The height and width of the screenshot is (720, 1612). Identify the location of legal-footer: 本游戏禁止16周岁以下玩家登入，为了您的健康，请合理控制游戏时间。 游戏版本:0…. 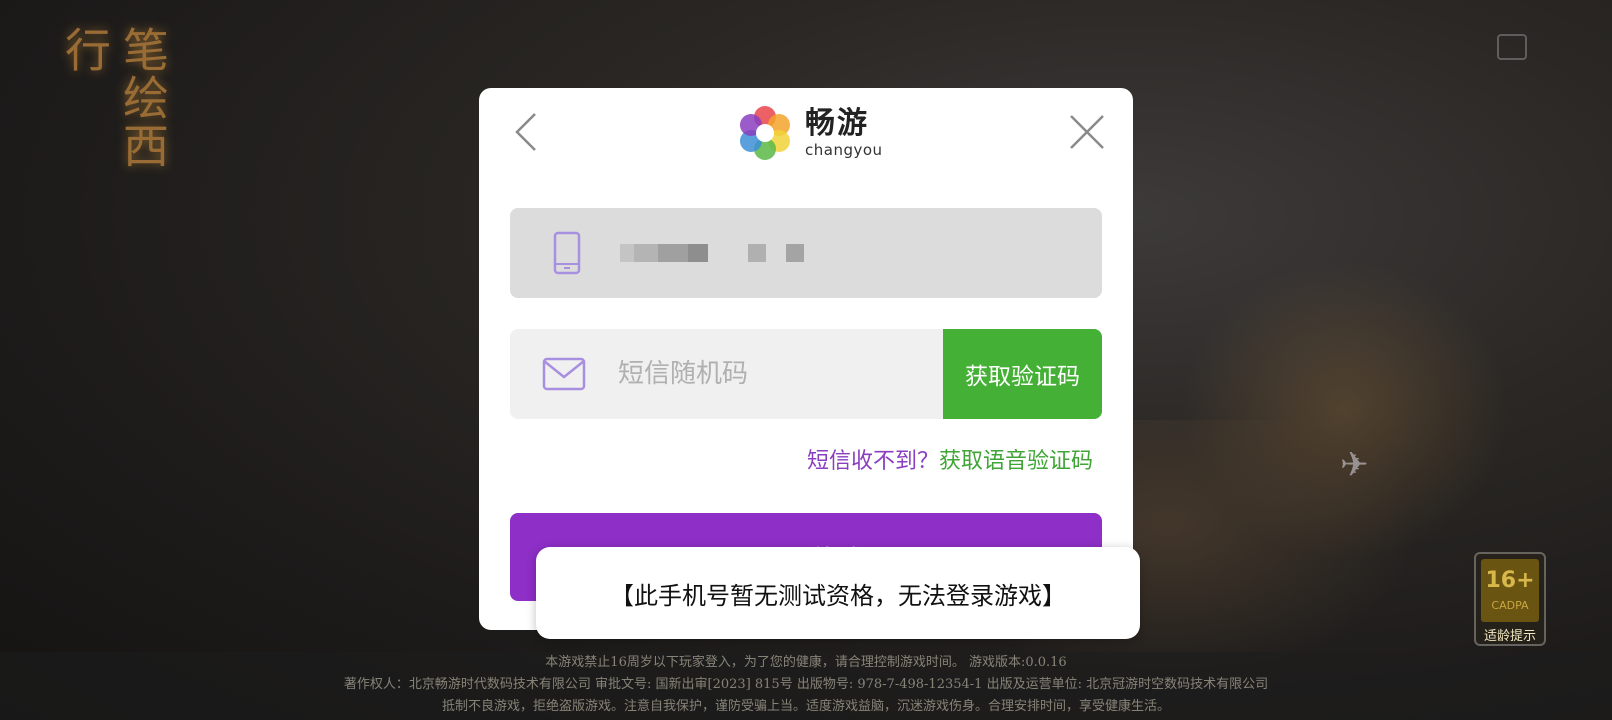
(806, 686).